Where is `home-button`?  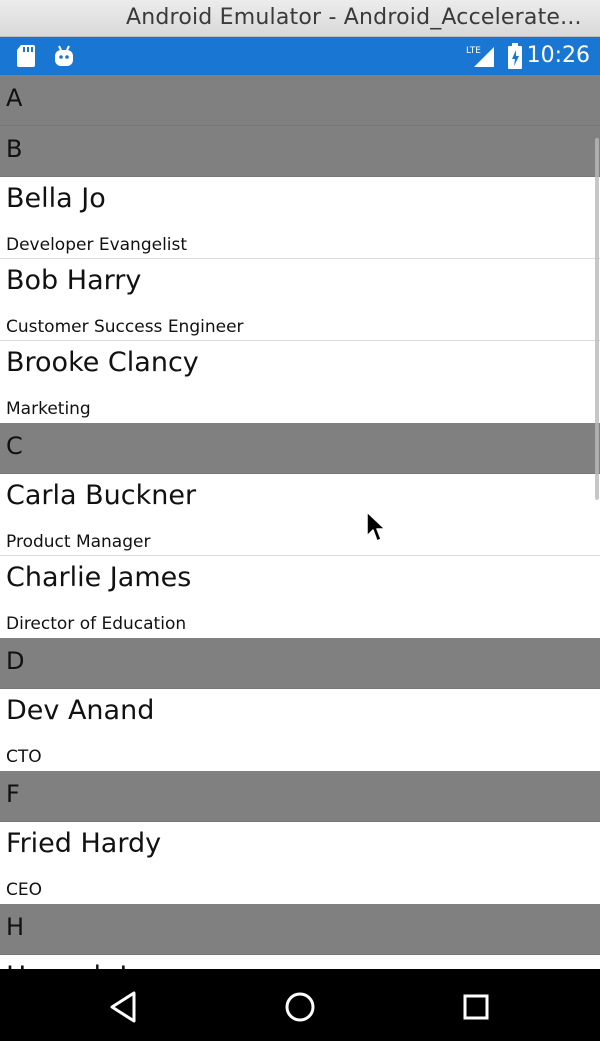 home-button is located at coordinates (300, 1007).